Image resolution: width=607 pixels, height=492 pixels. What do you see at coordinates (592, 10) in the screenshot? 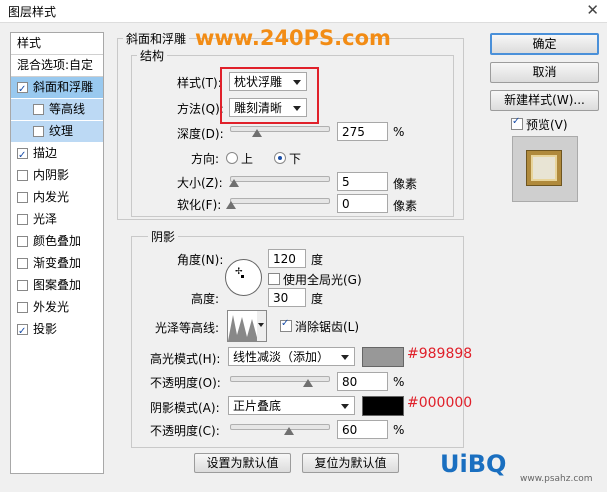
I see `close-icon: ✕` at bounding box center [592, 10].